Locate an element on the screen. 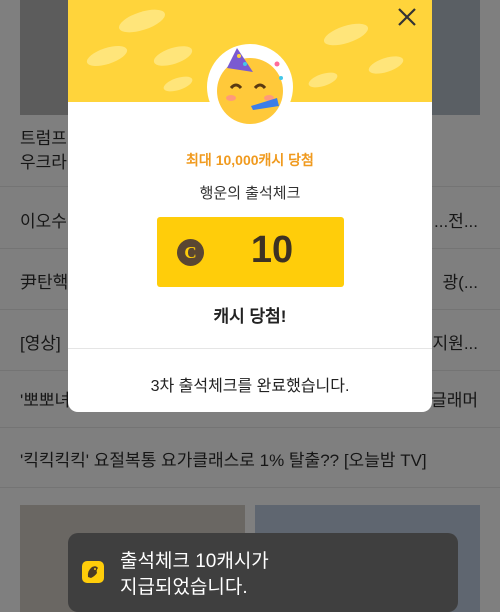  news-headline-tail: 글래머 is located at coordinates (454, 398).